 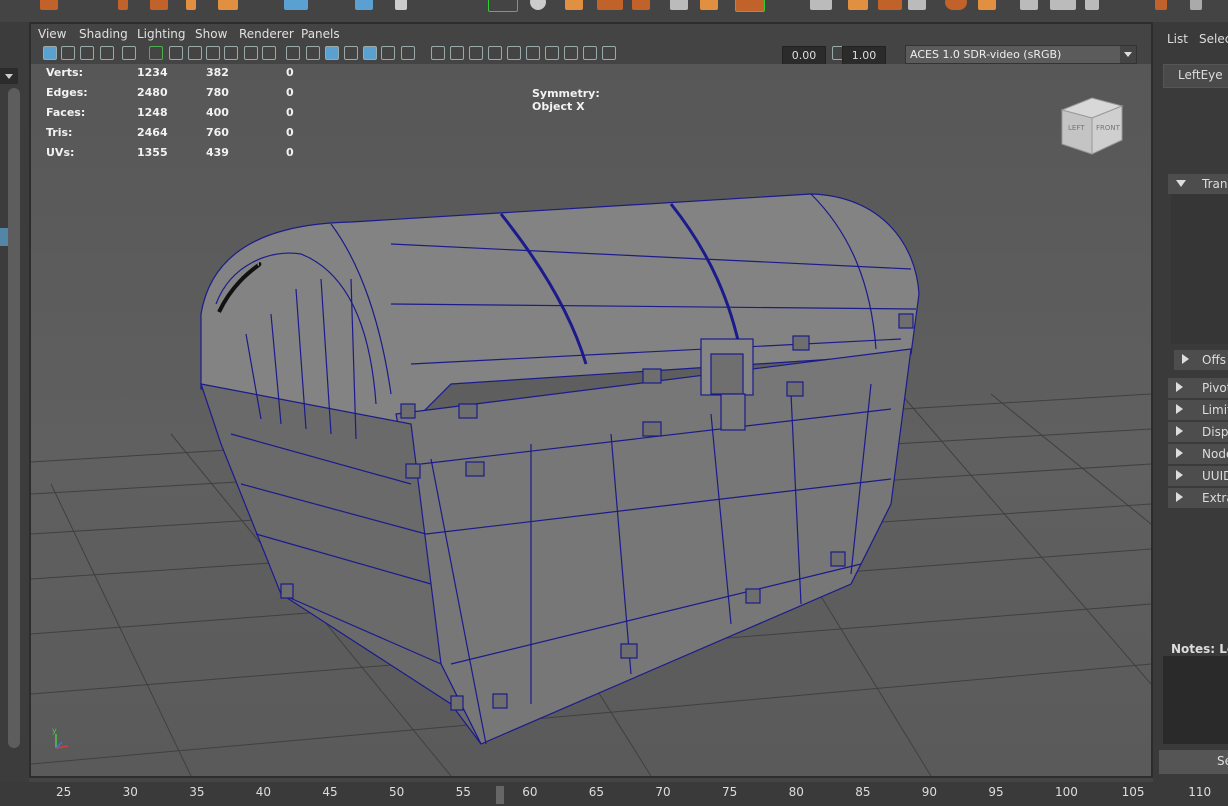 What do you see at coordinates (370, 53) in the screenshot?
I see `wireframe-on-shaded-icon` at bounding box center [370, 53].